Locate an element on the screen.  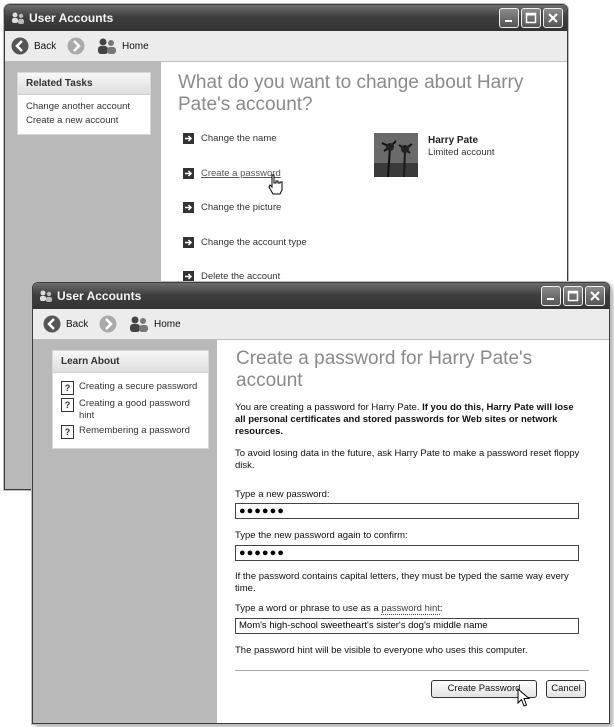
creating-secure-password-link: ? Creating a secure password is located at coordinates (130, 388).